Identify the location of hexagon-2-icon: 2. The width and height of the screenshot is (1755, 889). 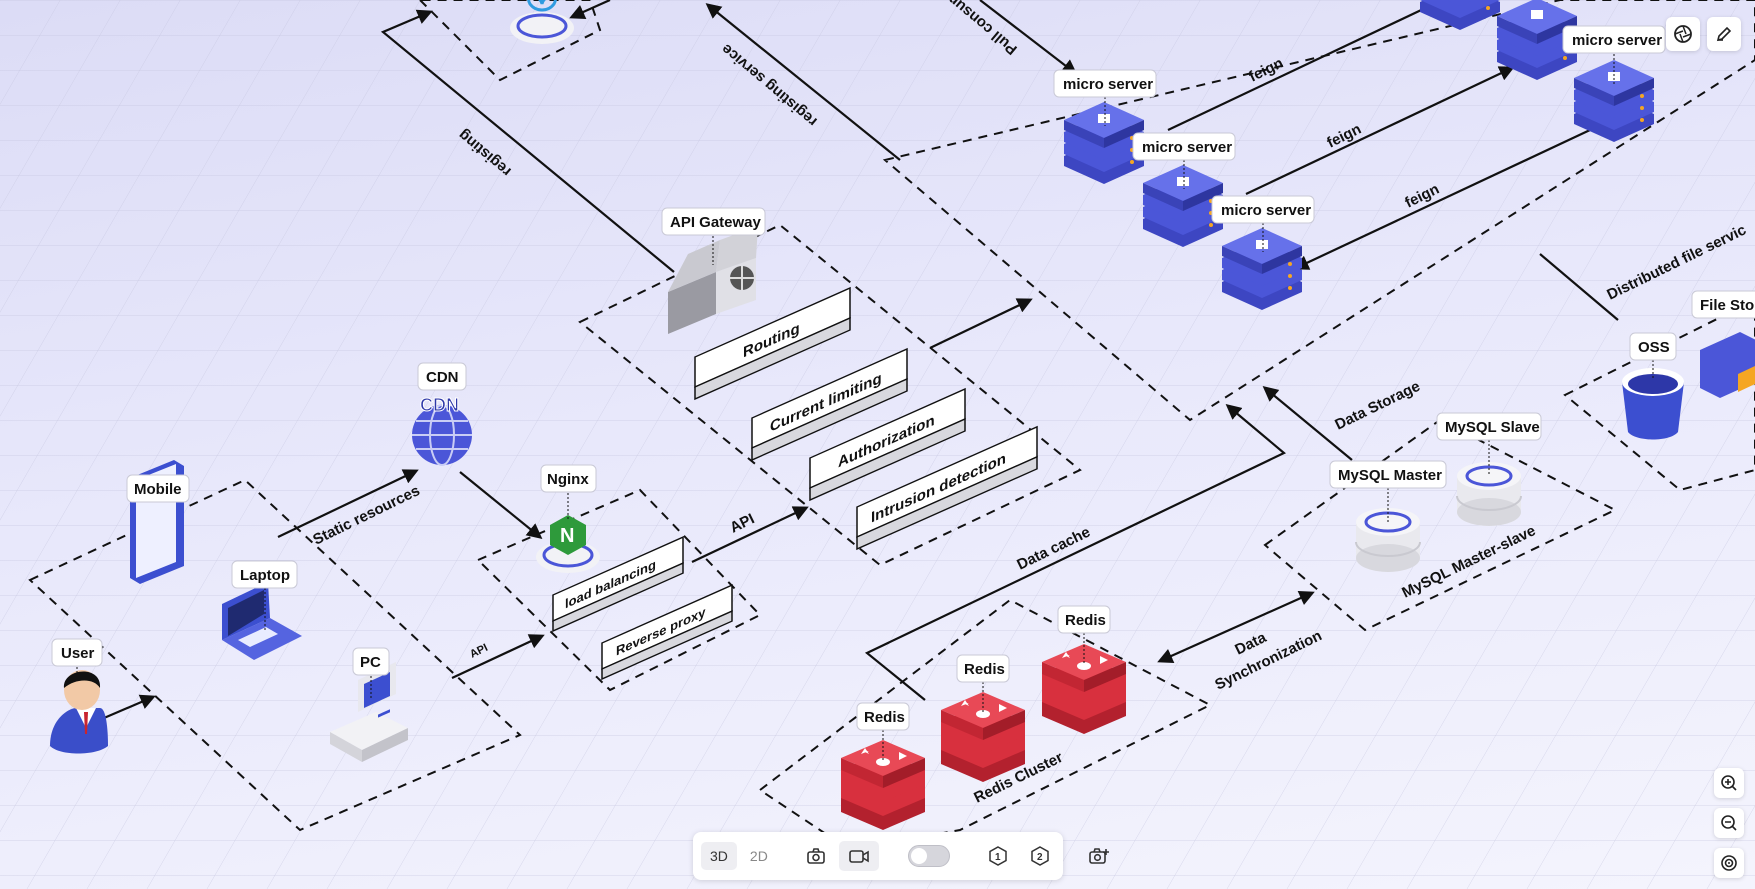
(1040, 856).